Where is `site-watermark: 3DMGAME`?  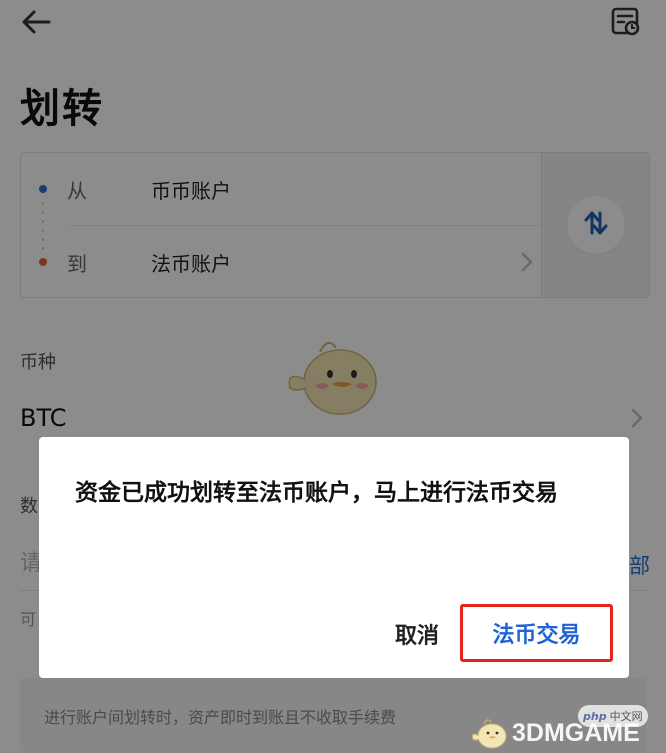 site-watermark: 3DMGAME is located at coordinates (568, 733).